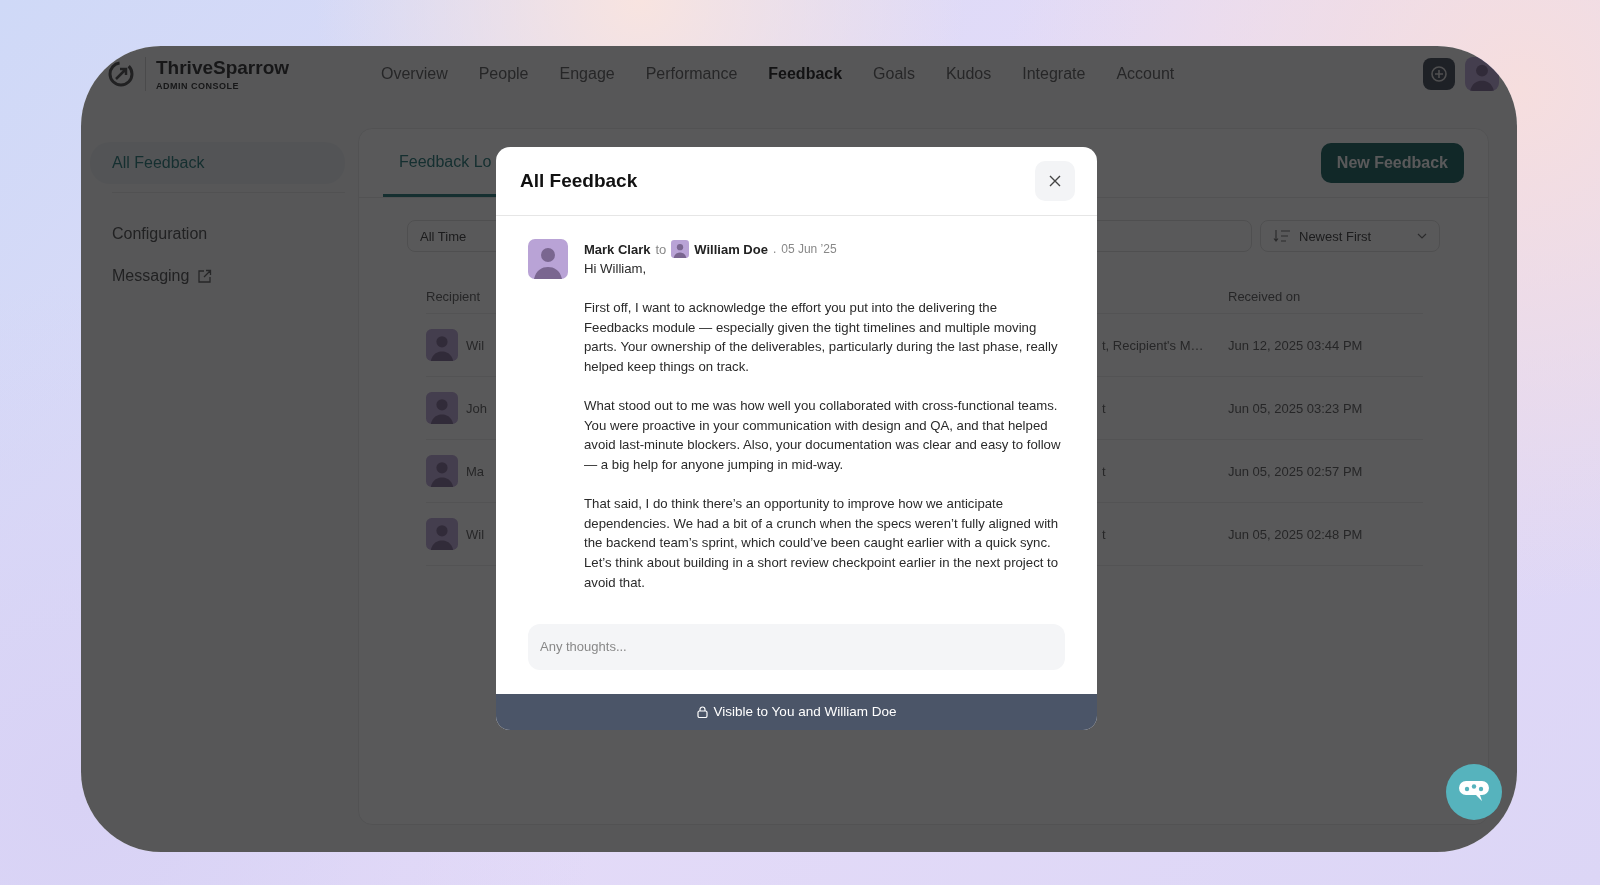 This screenshot has width=1600, height=885. I want to click on close-button, so click(1055, 181).